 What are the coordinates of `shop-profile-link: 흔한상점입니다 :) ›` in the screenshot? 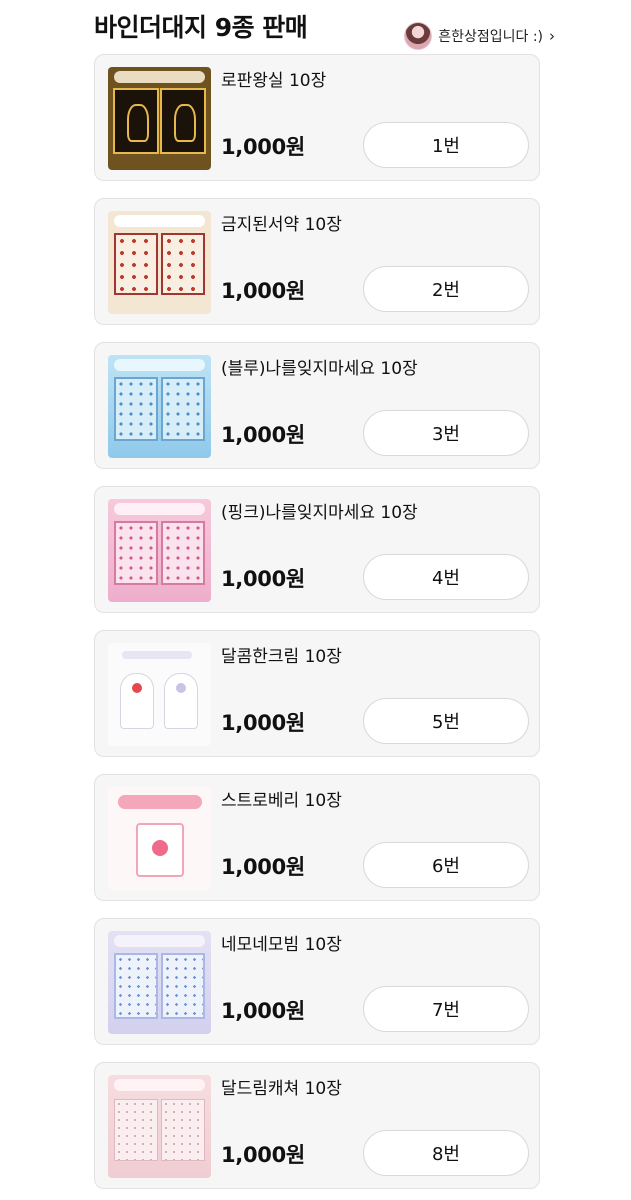 It's located at (479, 36).